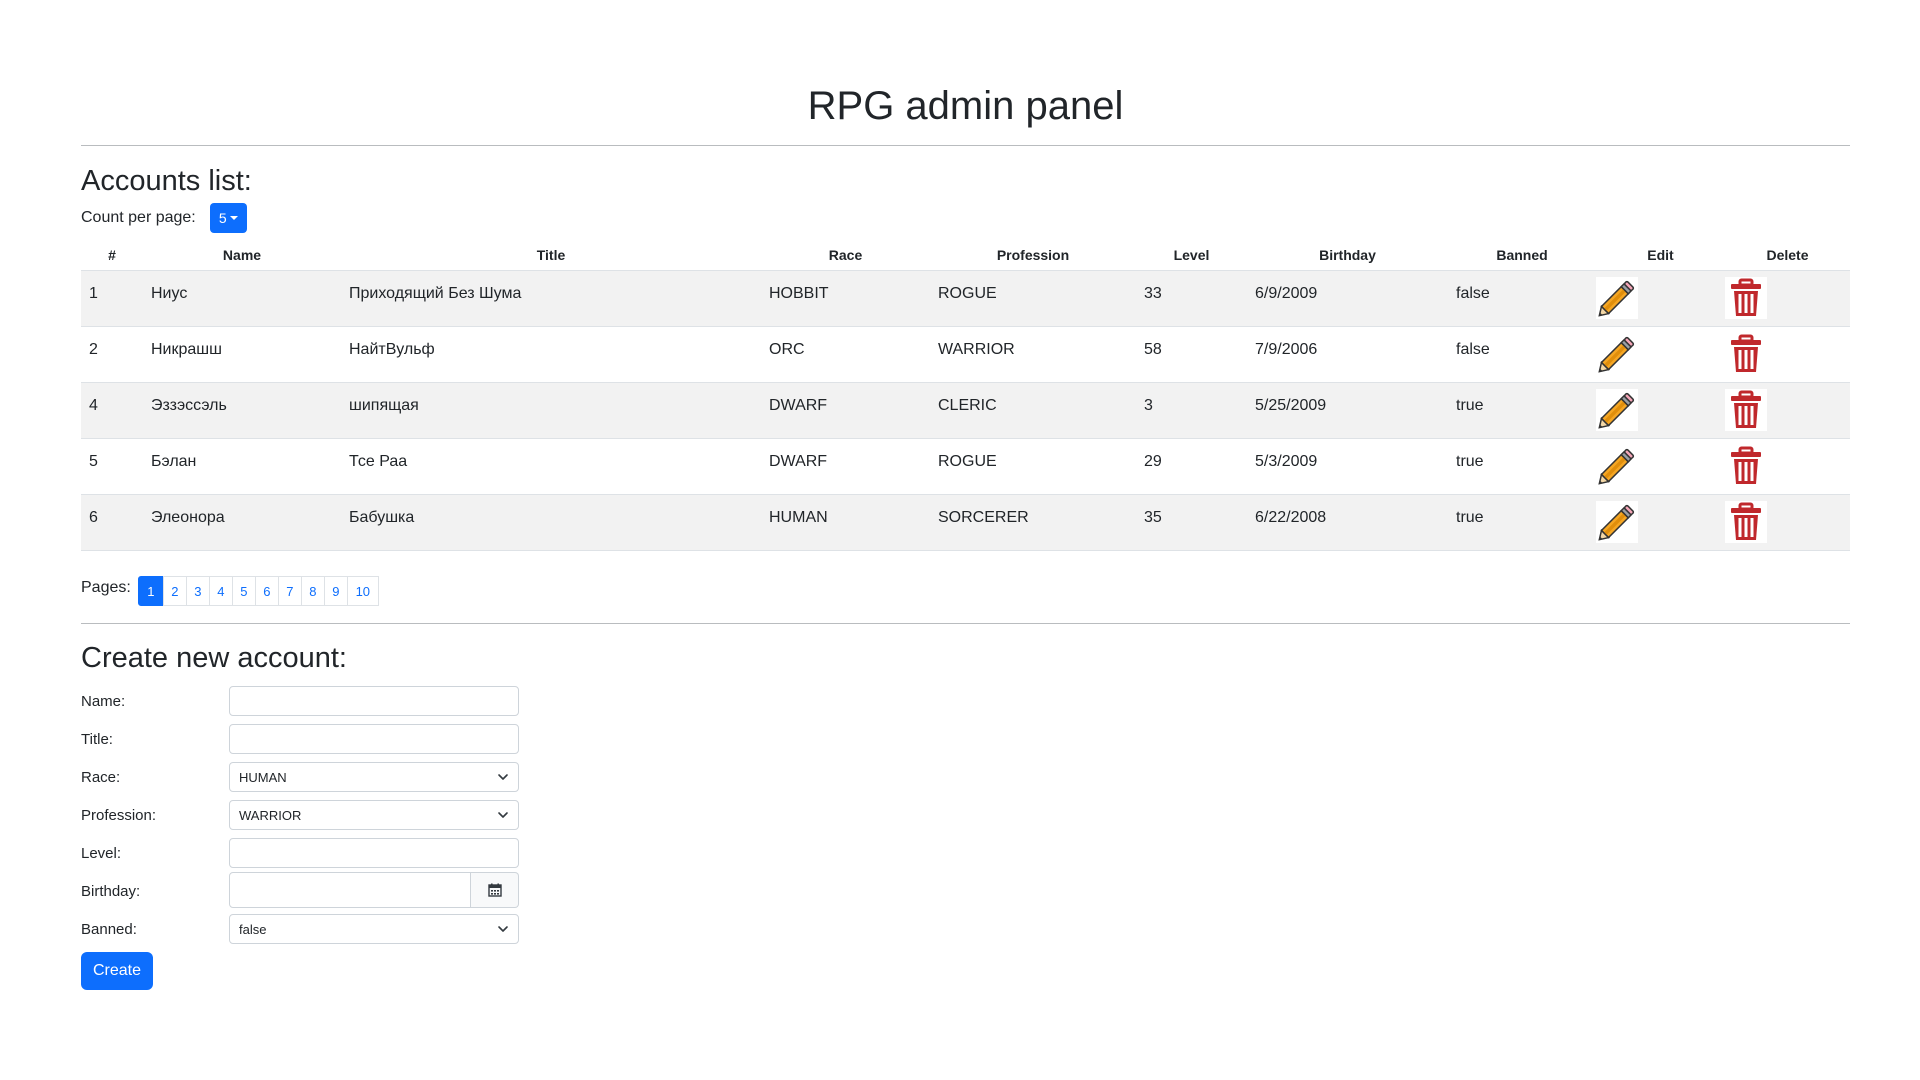 This screenshot has height=1080, width=1920. What do you see at coordinates (551, 466) in the screenshot?
I see `cell-title: Тсе Раа` at bounding box center [551, 466].